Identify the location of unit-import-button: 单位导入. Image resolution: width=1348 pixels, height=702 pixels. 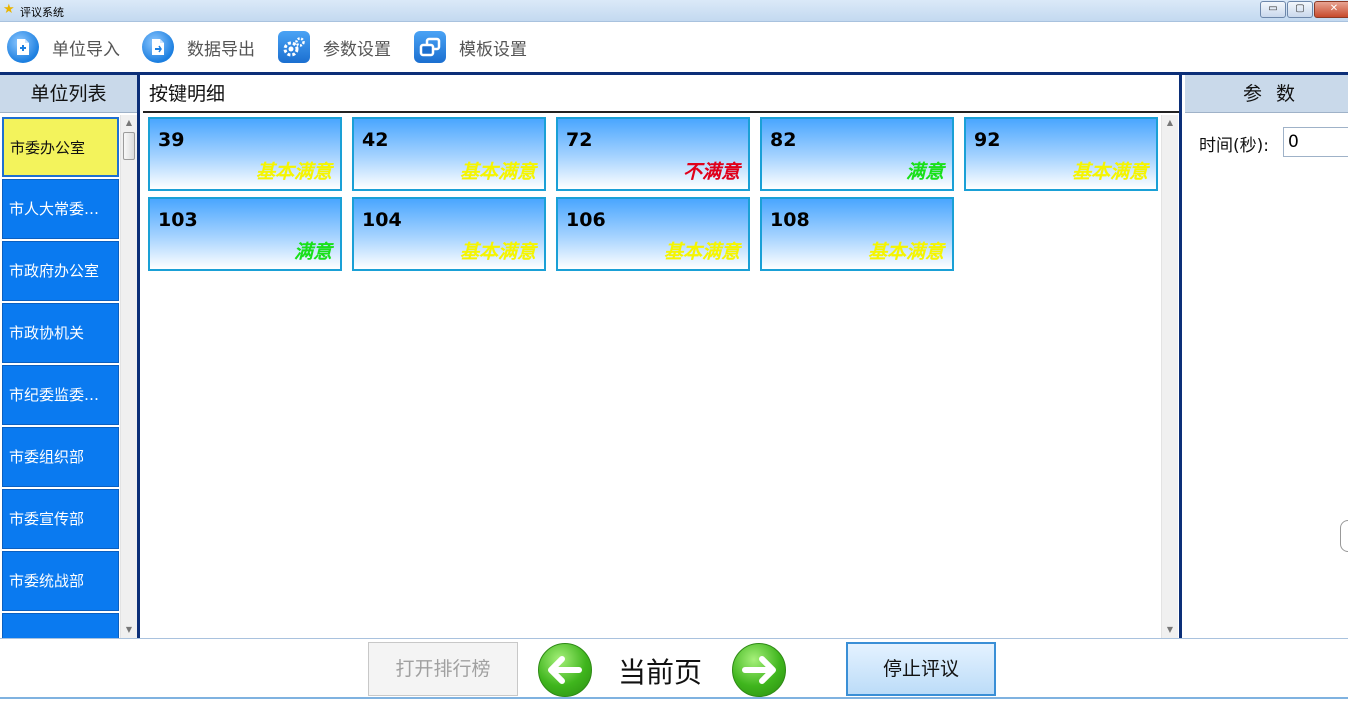
(63, 47).